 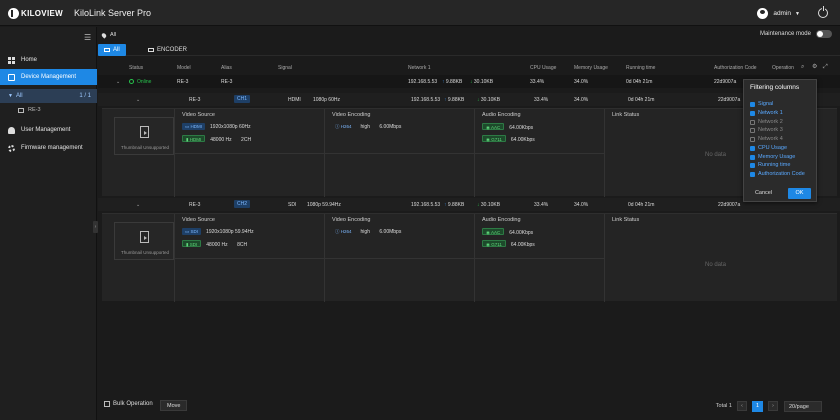 I want to click on tab-encoder: ENCODER, so click(x=167, y=50).